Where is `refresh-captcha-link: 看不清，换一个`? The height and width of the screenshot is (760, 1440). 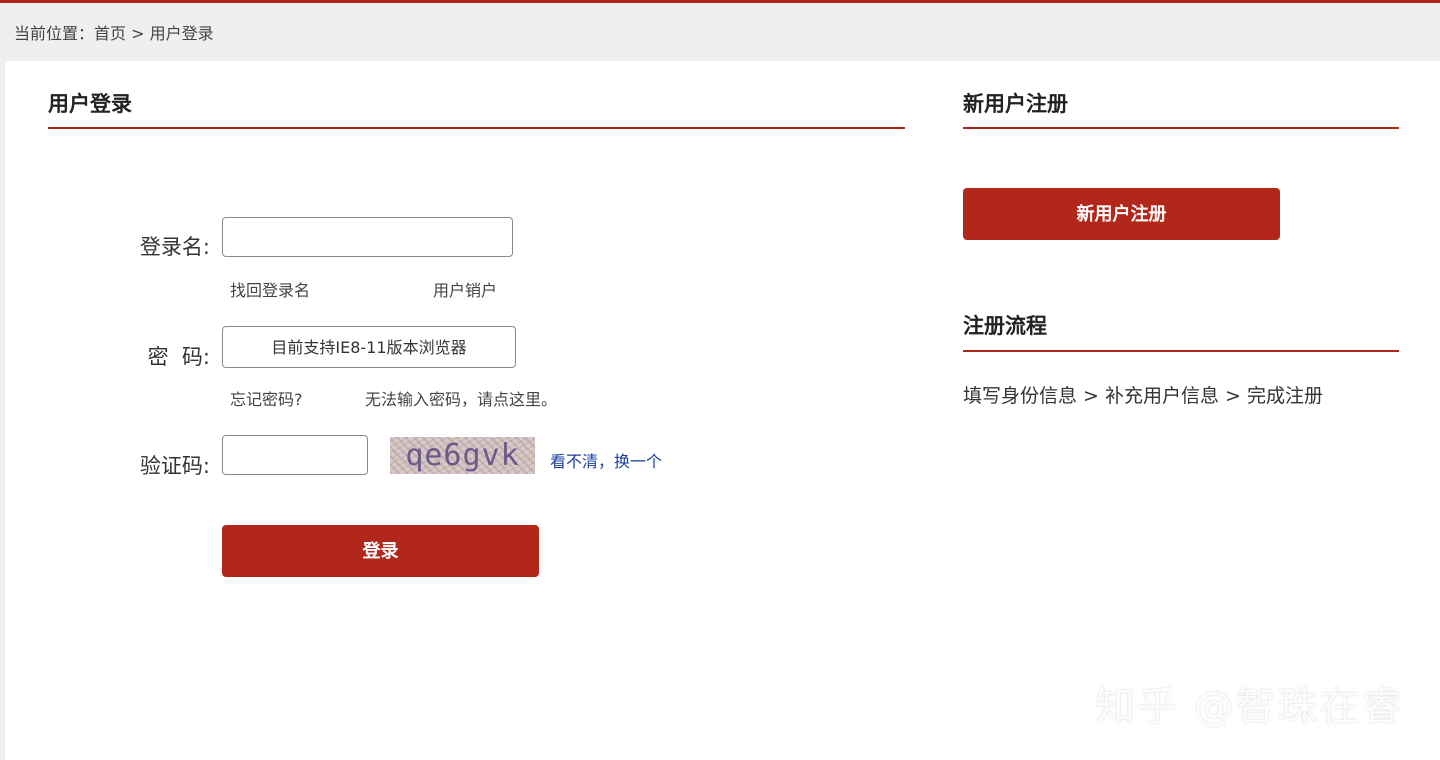 refresh-captcha-link: 看不清，换一个 is located at coordinates (606, 460).